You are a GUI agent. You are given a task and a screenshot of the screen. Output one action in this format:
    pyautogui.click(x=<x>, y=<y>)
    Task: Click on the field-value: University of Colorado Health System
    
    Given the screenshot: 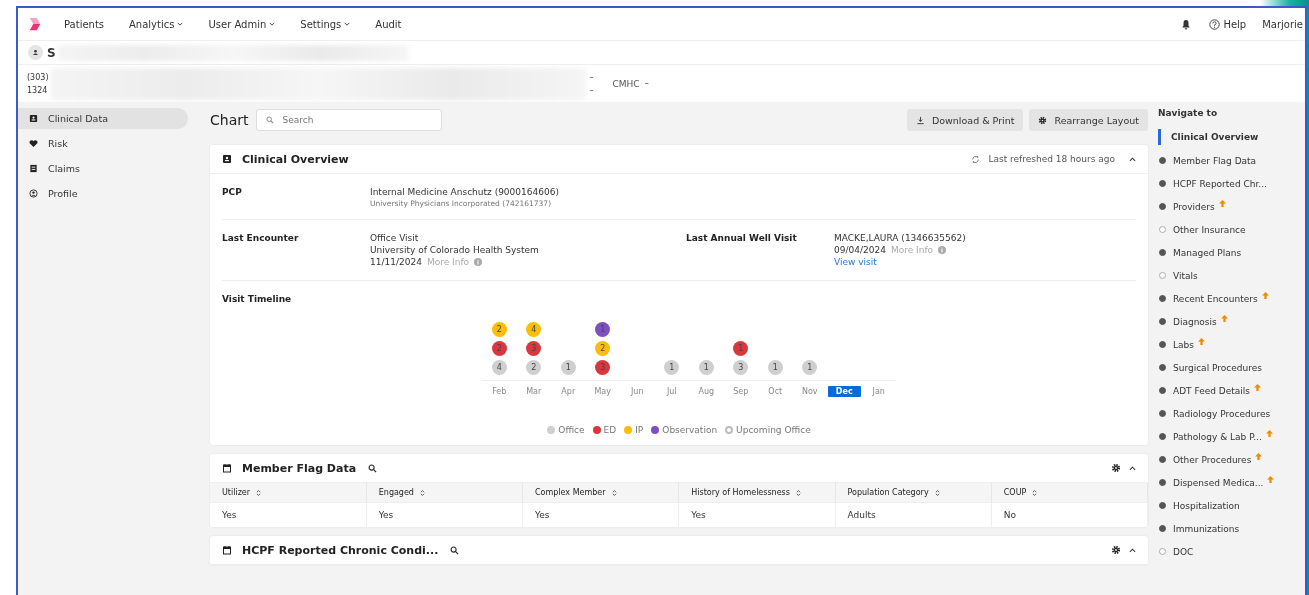 What is the action you would take?
    pyautogui.click(x=455, y=250)
    